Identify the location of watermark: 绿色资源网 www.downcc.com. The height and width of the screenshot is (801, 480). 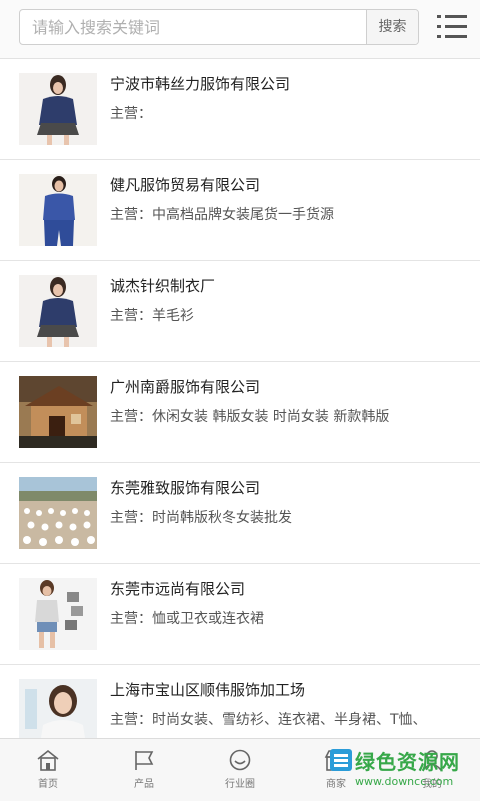
(404, 769).